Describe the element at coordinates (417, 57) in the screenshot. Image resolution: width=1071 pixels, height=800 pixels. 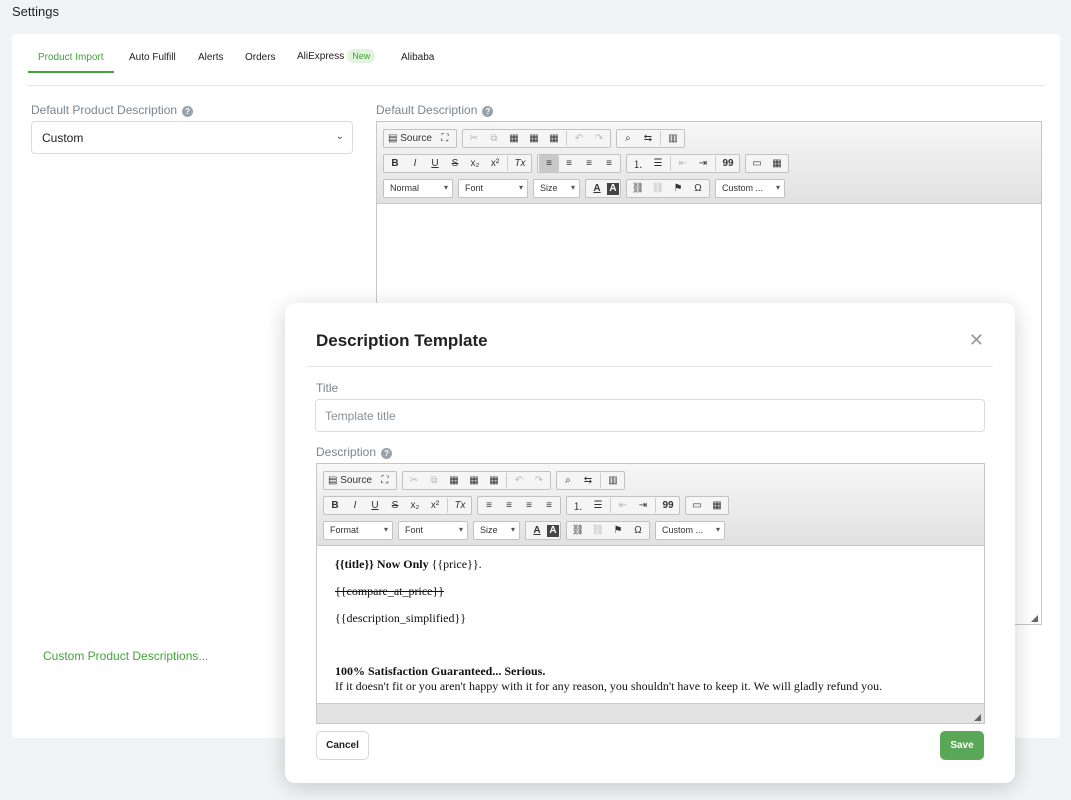
I see `tab-alibaba: Alibaba` at that location.